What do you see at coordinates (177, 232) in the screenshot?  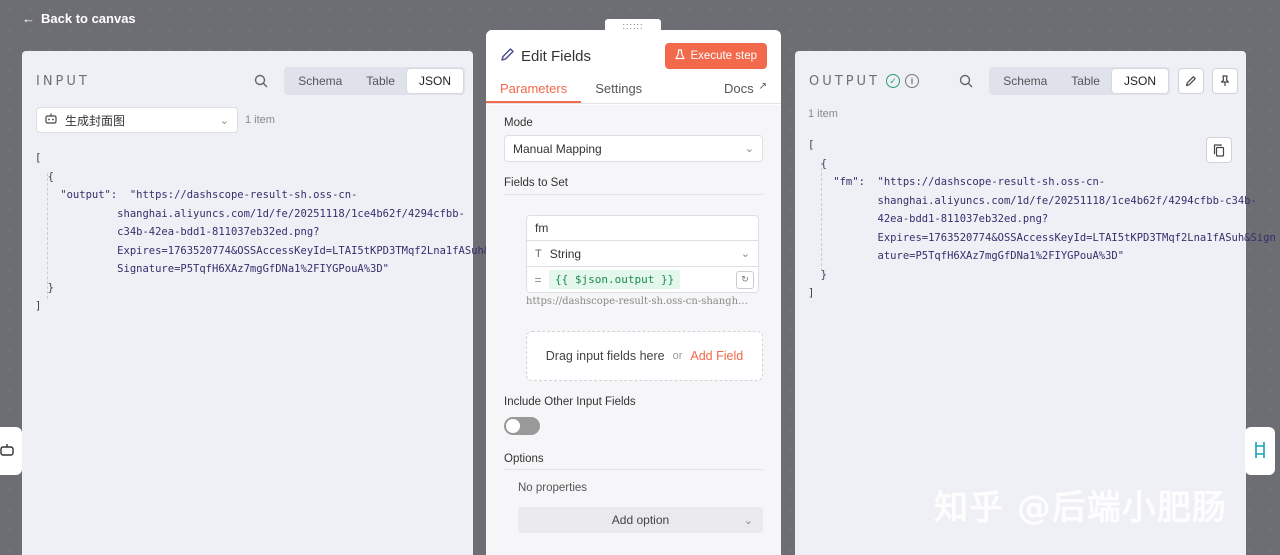 I see `json-line: c34b-42ea-bdd1-811037eb32ed.png?` at bounding box center [177, 232].